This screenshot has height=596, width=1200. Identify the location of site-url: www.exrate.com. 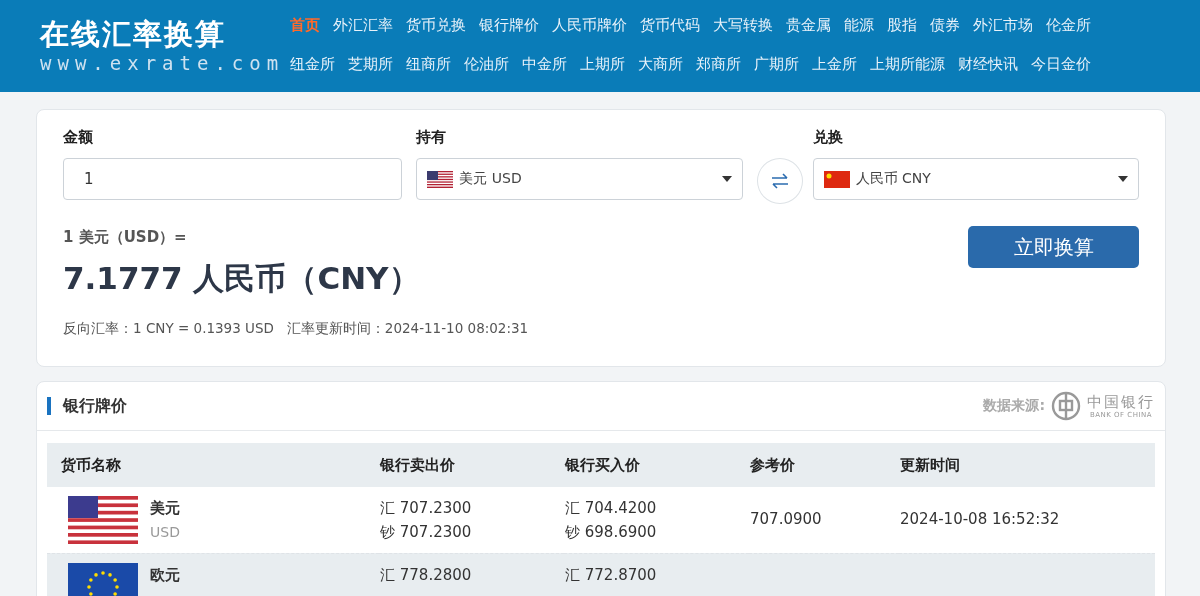
(163, 63).